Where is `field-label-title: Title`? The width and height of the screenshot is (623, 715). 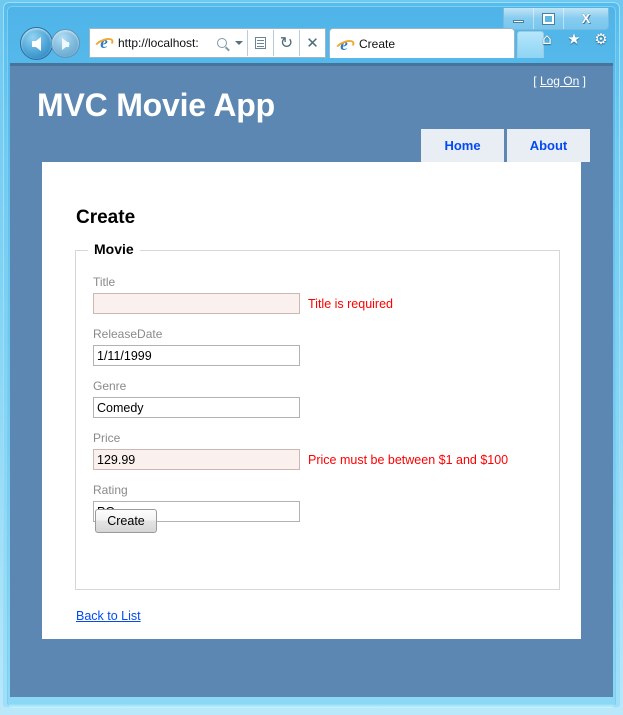
field-label-title: Title is located at coordinates (104, 282).